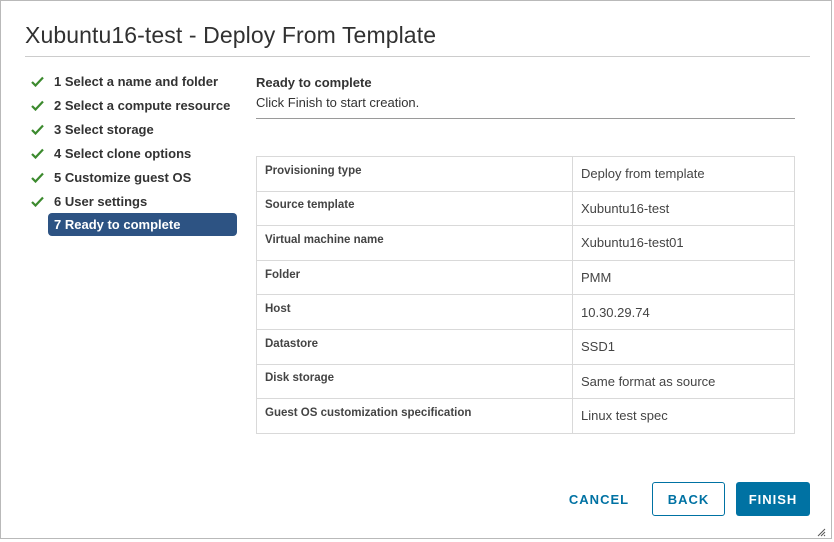  What do you see at coordinates (414, 208) in the screenshot?
I see `summary-key: Source template` at bounding box center [414, 208].